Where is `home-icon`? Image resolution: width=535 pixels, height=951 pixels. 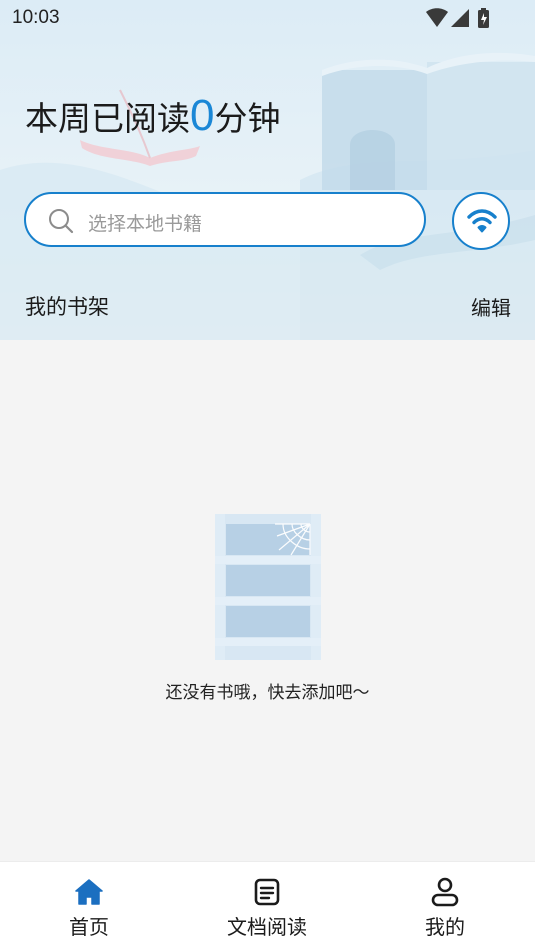
home-icon is located at coordinates (89, 892).